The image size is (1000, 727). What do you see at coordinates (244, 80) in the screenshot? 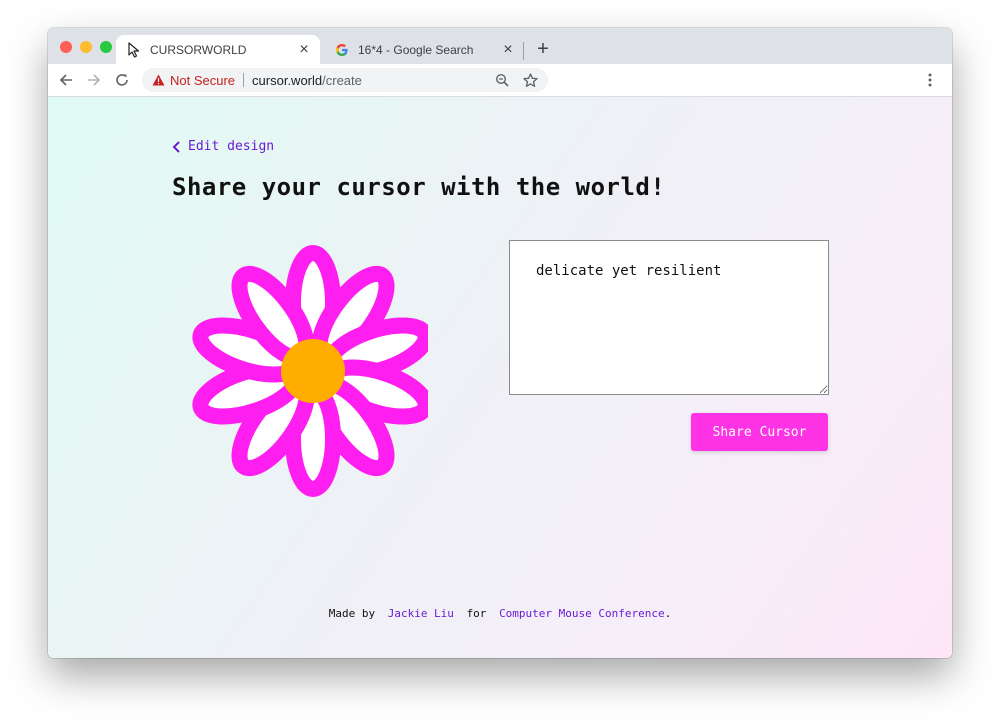
I see `omnibox-divider` at bounding box center [244, 80].